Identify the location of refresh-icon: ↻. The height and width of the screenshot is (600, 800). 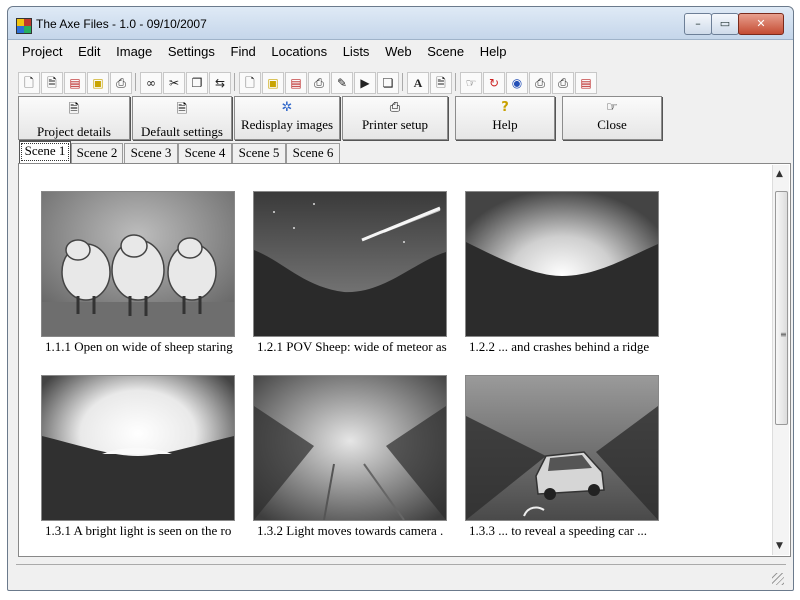
(494, 83).